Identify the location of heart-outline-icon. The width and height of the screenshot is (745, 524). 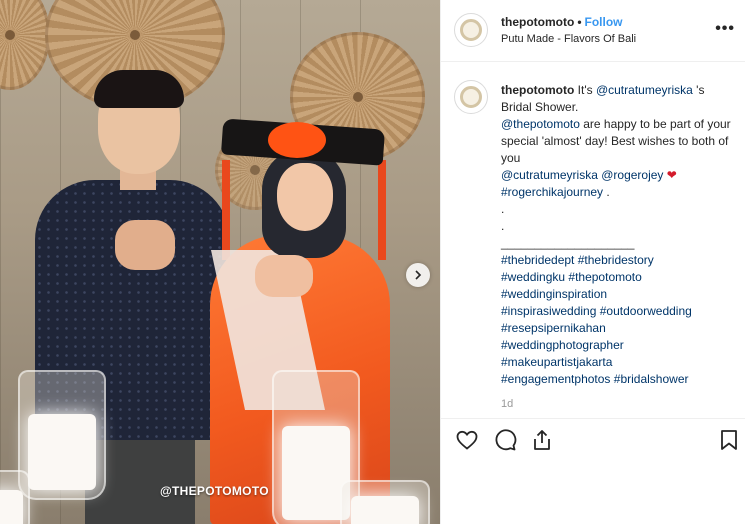
(467, 440).